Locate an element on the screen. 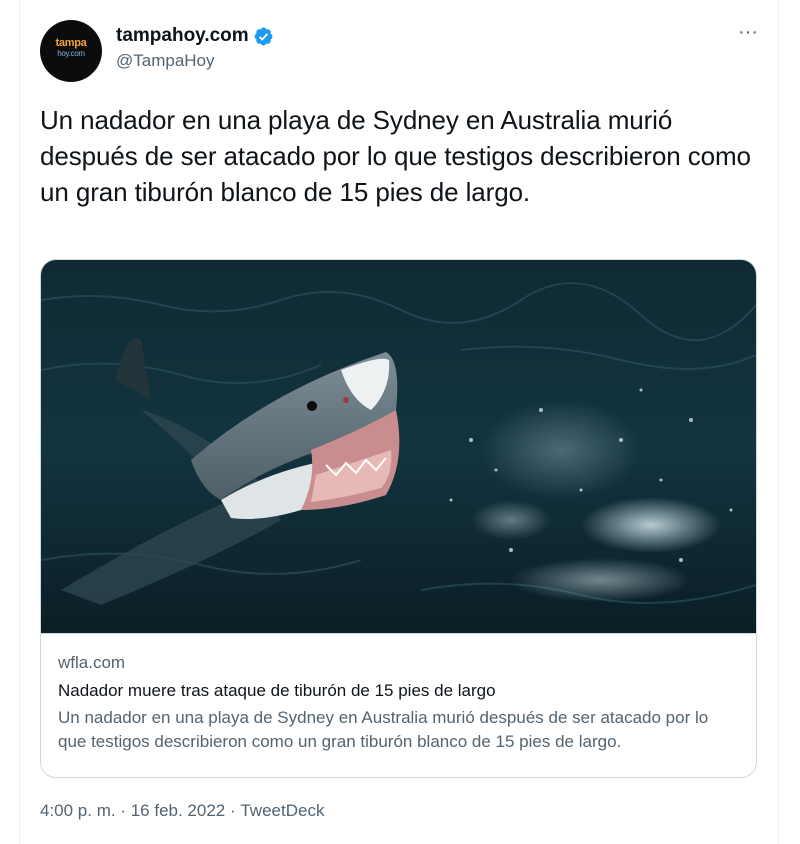 The width and height of the screenshot is (800, 844). tweet-meta: 4:00 p. m. · 16 feb. 2022 · TweetDeck is located at coordinates (182, 811).